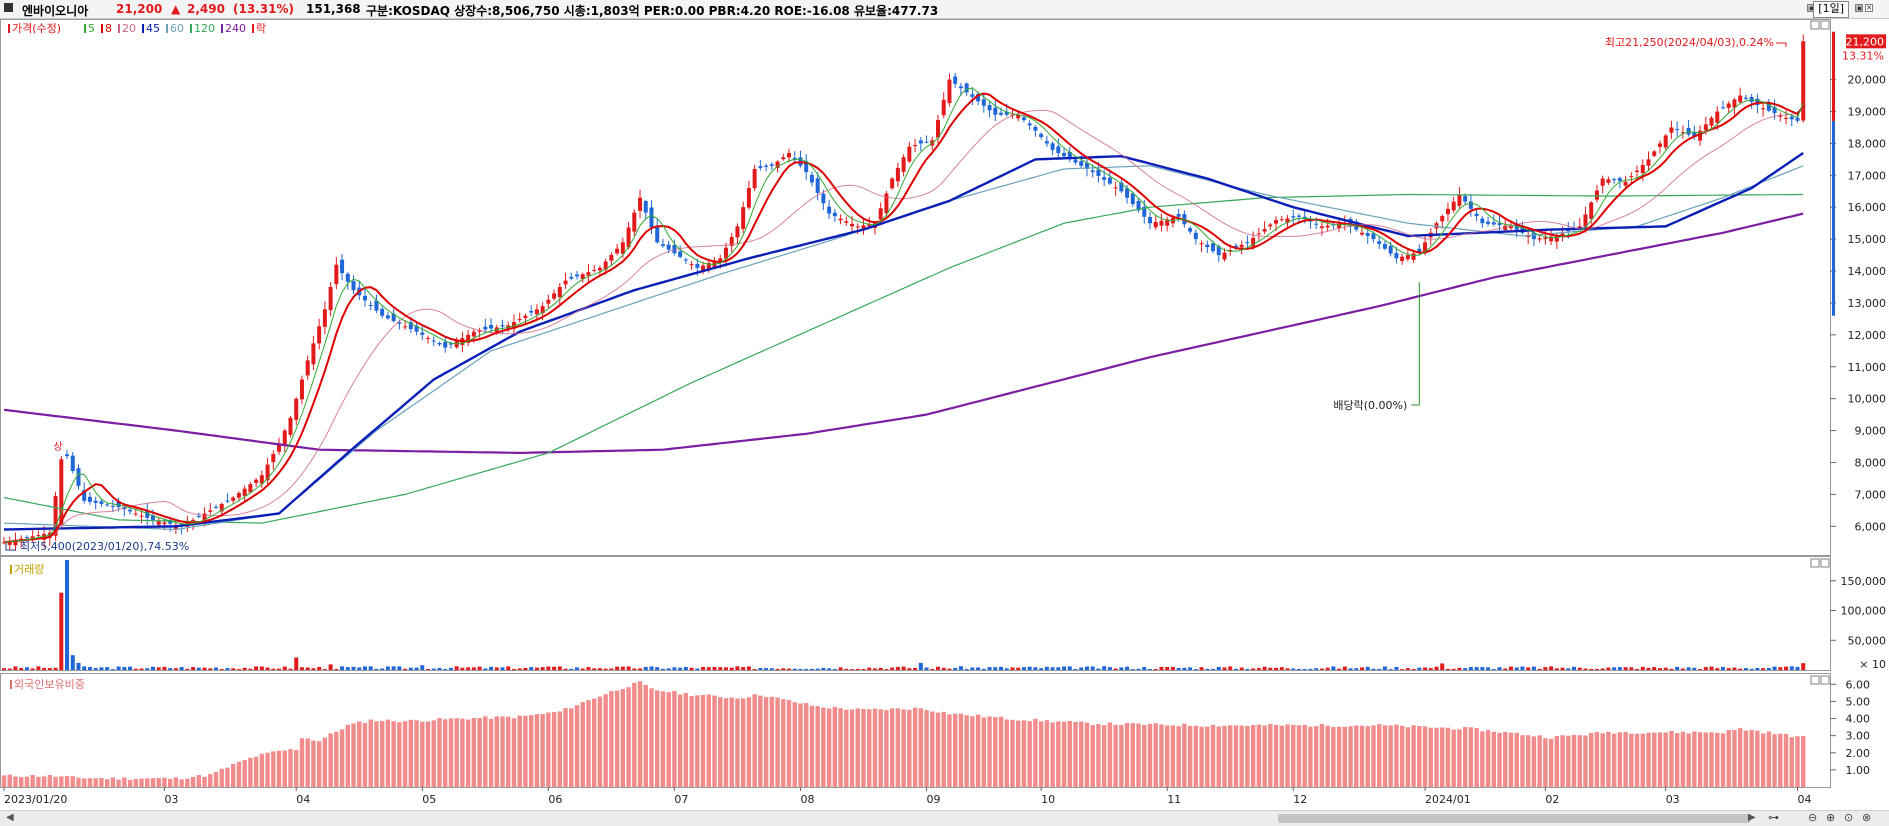 The width and height of the screenshot is (1889, 826). Describe the element at coordinates (55, 11) in the screenshot. I see `stock-name: 엔바이오니아` at that location.